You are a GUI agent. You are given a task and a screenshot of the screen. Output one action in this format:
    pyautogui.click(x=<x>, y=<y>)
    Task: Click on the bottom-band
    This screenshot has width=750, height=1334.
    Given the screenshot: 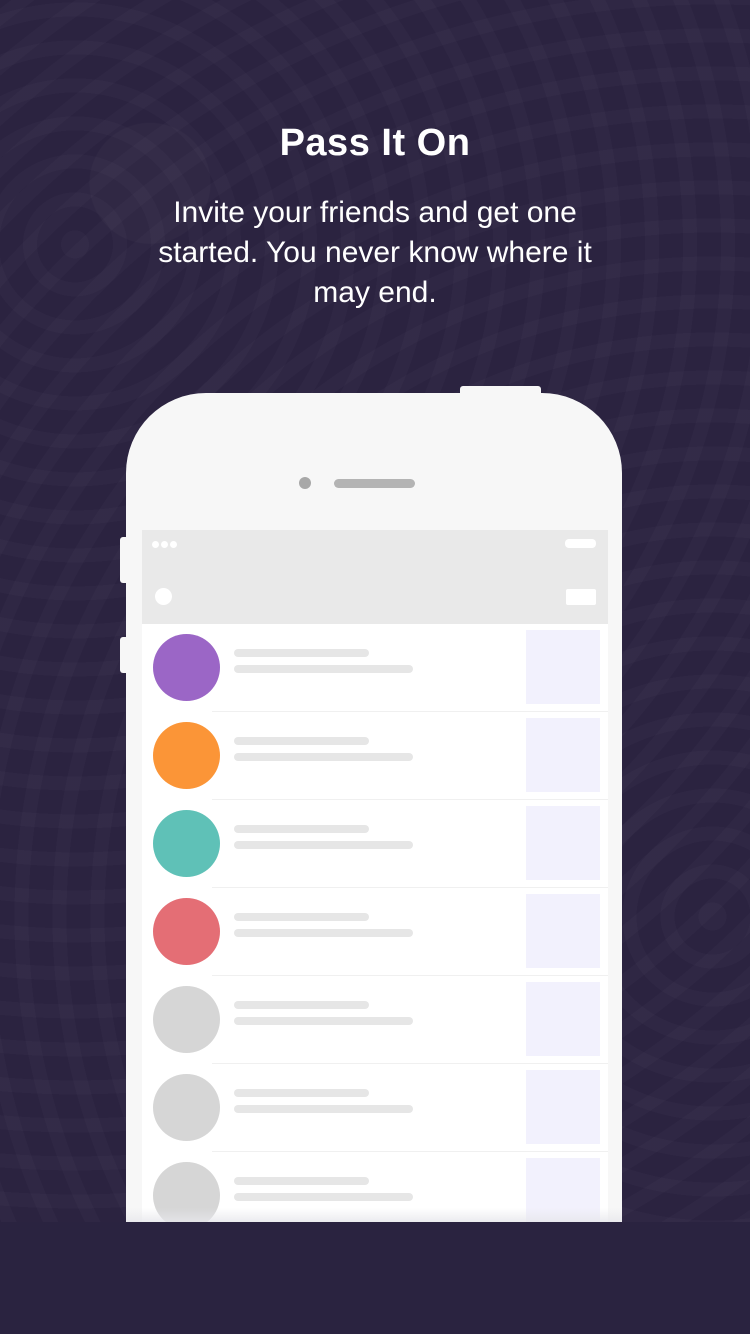 What is the action you would take?
    pyautogui.click(x=375, y=1278)
    